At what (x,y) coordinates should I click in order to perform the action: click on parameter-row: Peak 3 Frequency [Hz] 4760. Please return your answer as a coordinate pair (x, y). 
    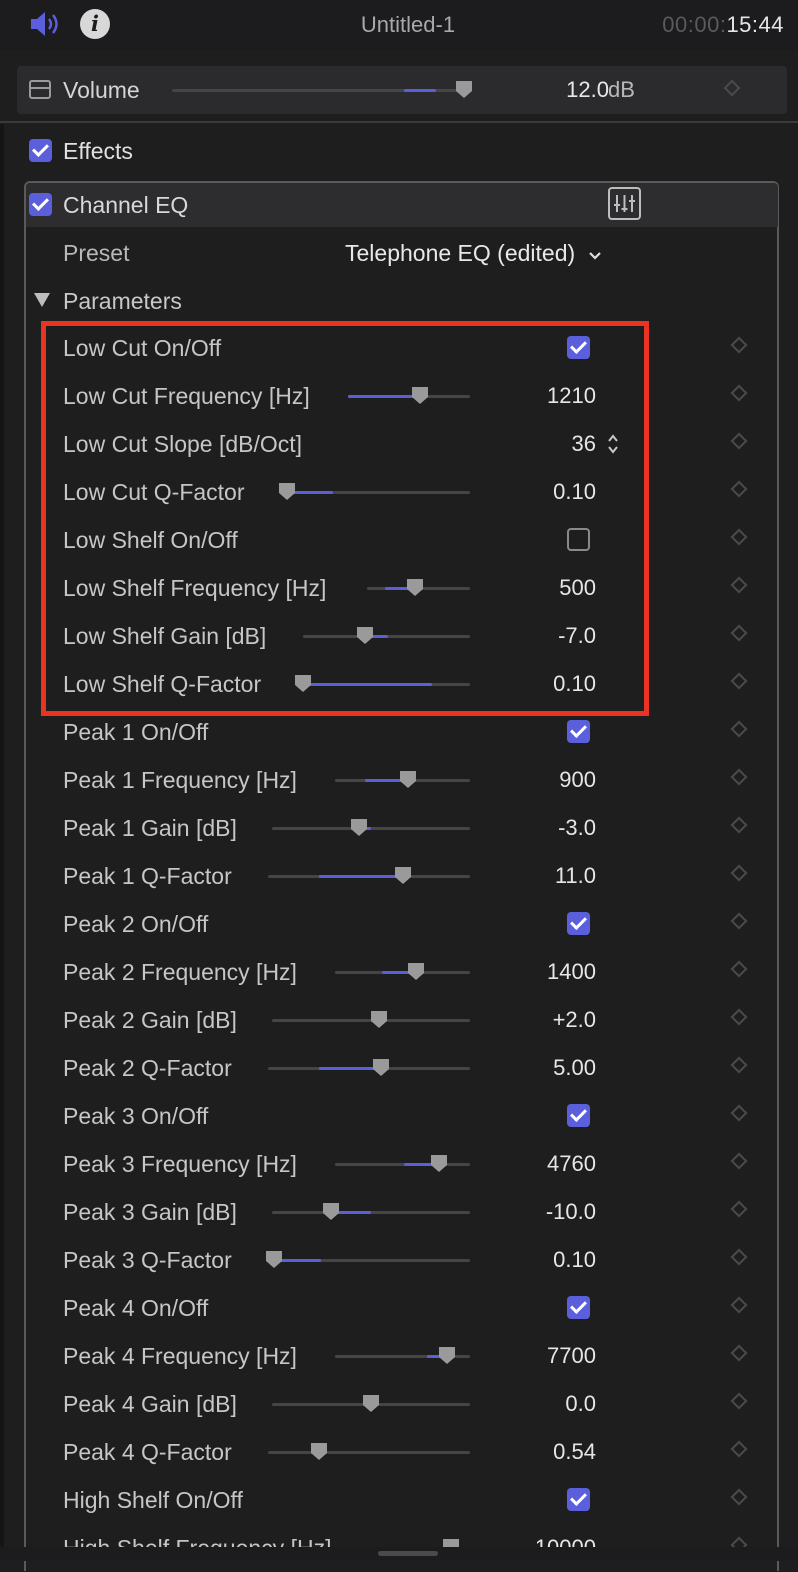
    Looking at the image, I should click on (402, 1164).